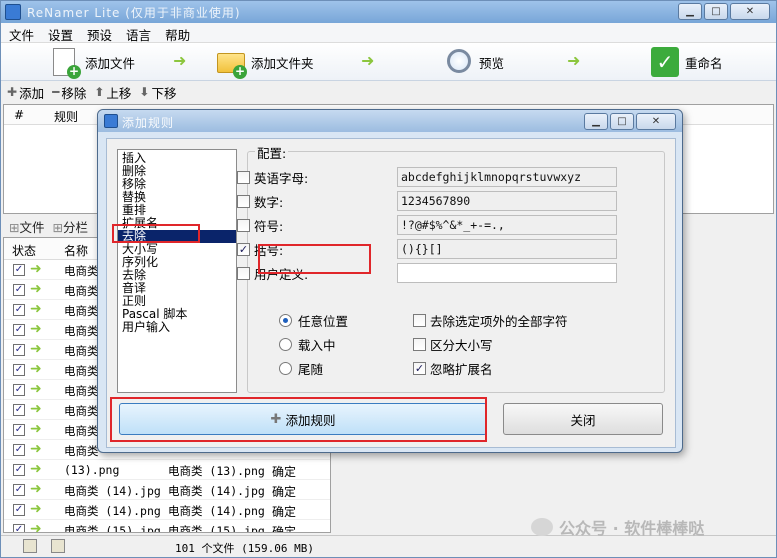  I want to click on flag-checkbox-row: 去除选定项外的全部字符, so click(490, 320).